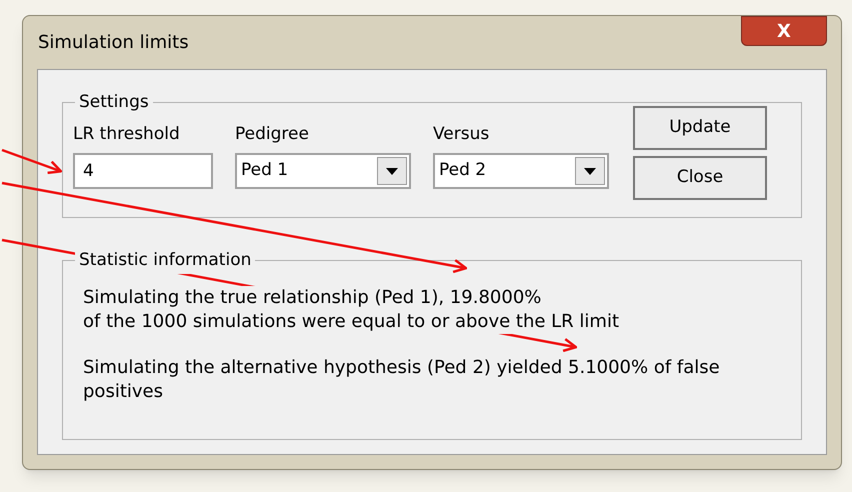 The height and width of the screenshot is (492, 852). Describe the element at coordinates (113, 43) in the screenshot. I see `window-title: Simulation limits` at that location.